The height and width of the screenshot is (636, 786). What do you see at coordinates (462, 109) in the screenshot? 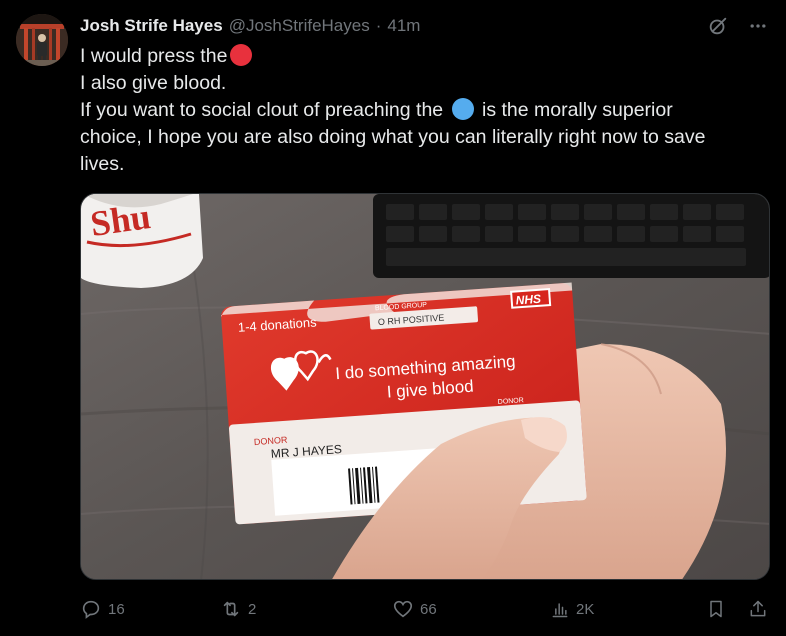
I see `blue-circle-emoji-icon` at bounding box center [462, 109].